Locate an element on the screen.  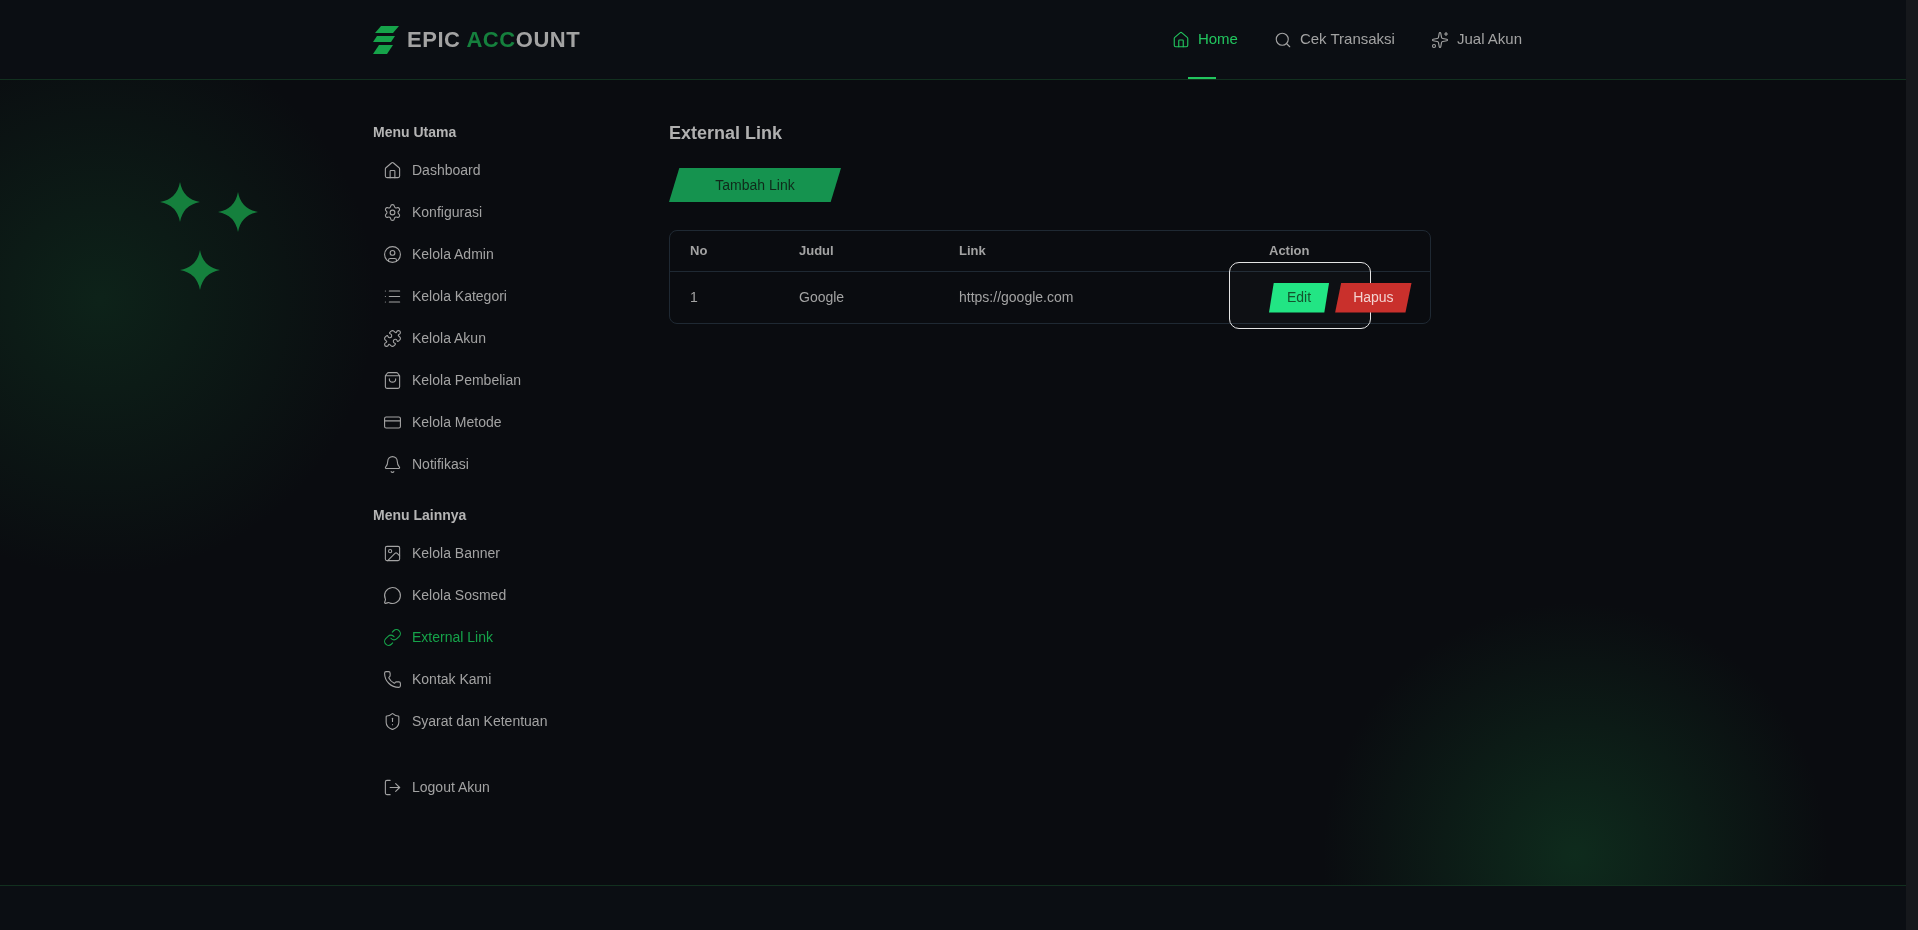
column-header: Link is located at coordinates (973, 251).